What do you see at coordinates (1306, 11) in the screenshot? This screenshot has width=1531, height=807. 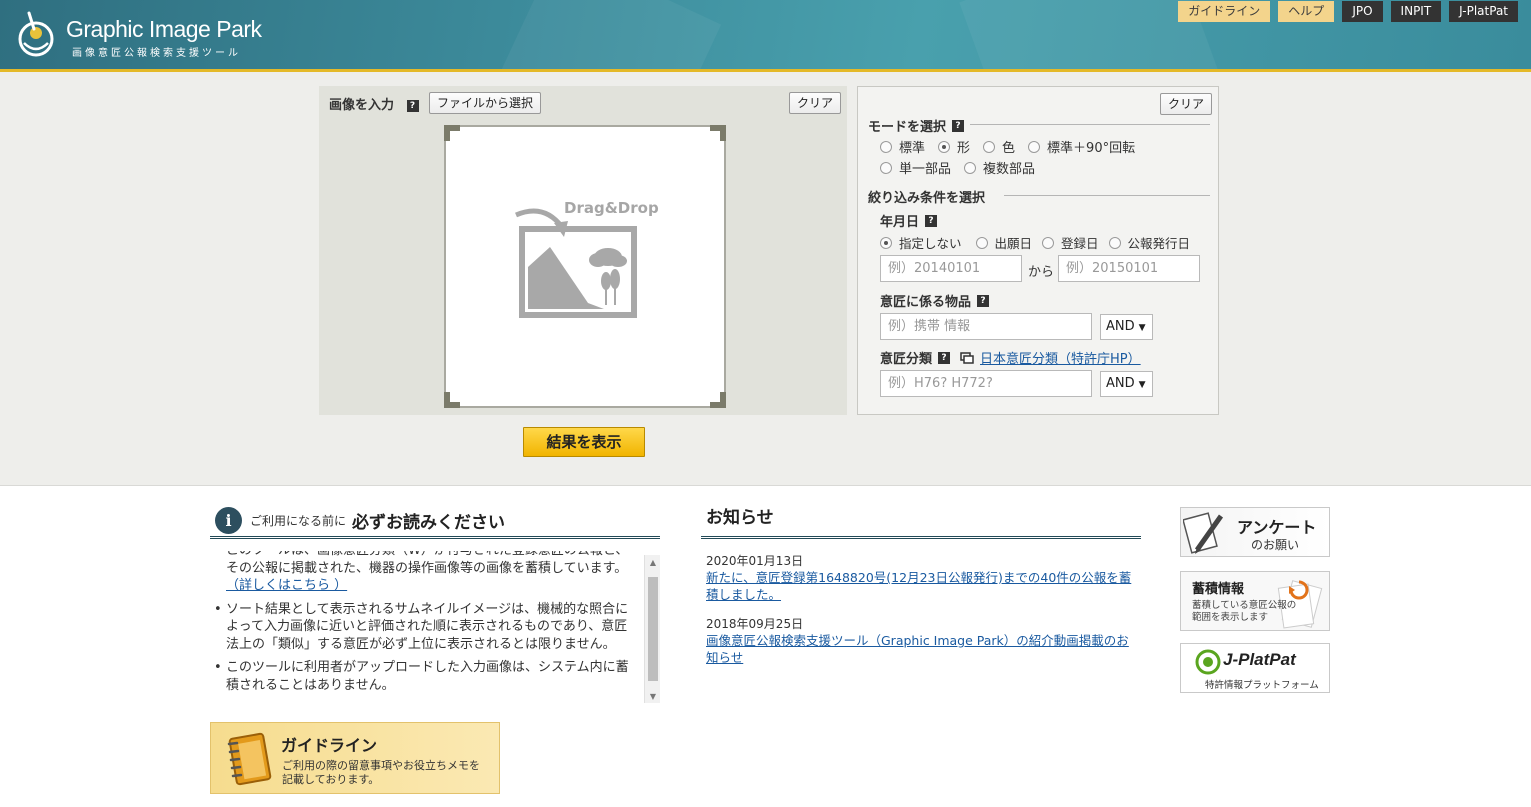 I see `nav-help: ヘルプ` at bounding box center [1306, 11].